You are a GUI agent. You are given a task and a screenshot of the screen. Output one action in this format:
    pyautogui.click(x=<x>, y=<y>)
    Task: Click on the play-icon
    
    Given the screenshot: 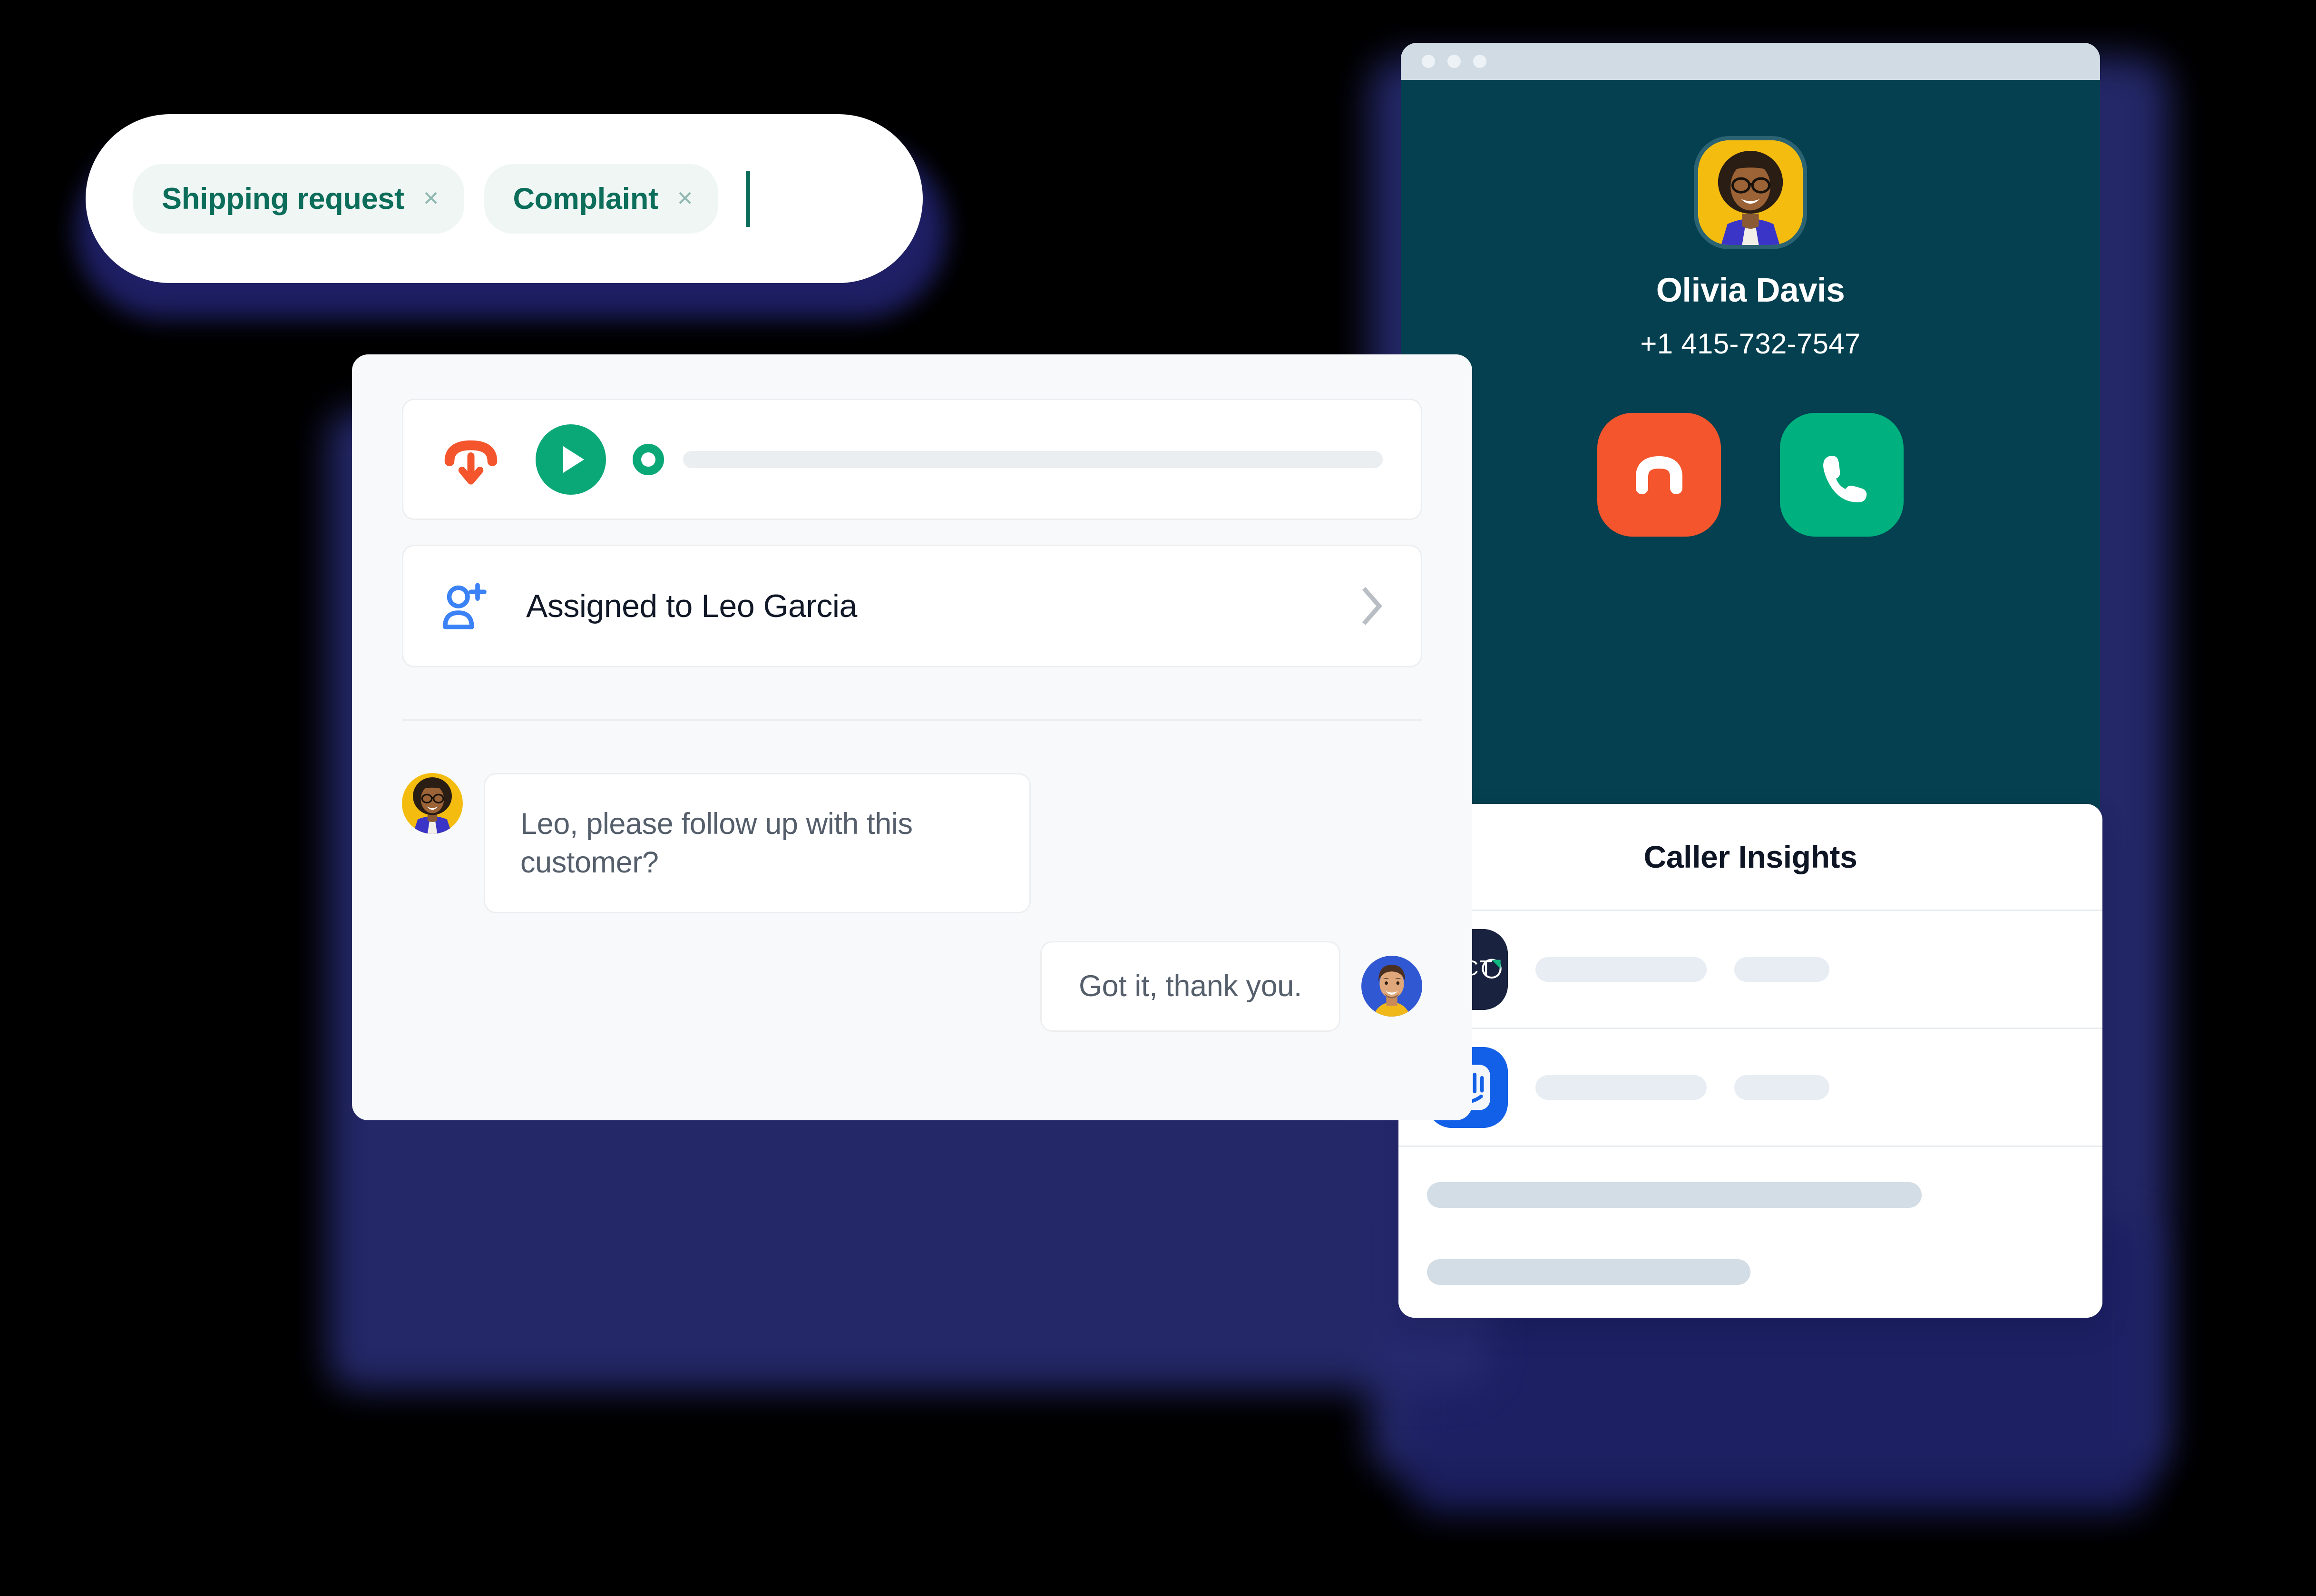 What is the action you would take?
    pyautogui.click(x=573, y=460)
    